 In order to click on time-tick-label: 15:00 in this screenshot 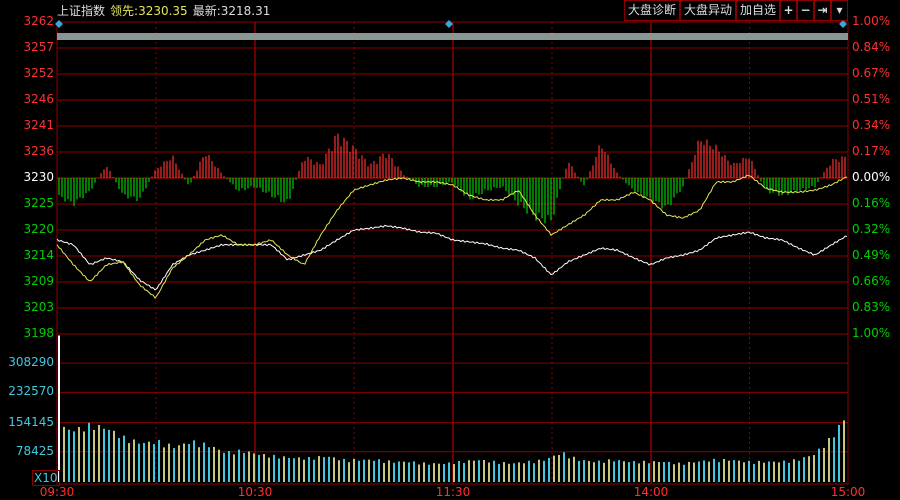, I will do `click(848, 492)`.